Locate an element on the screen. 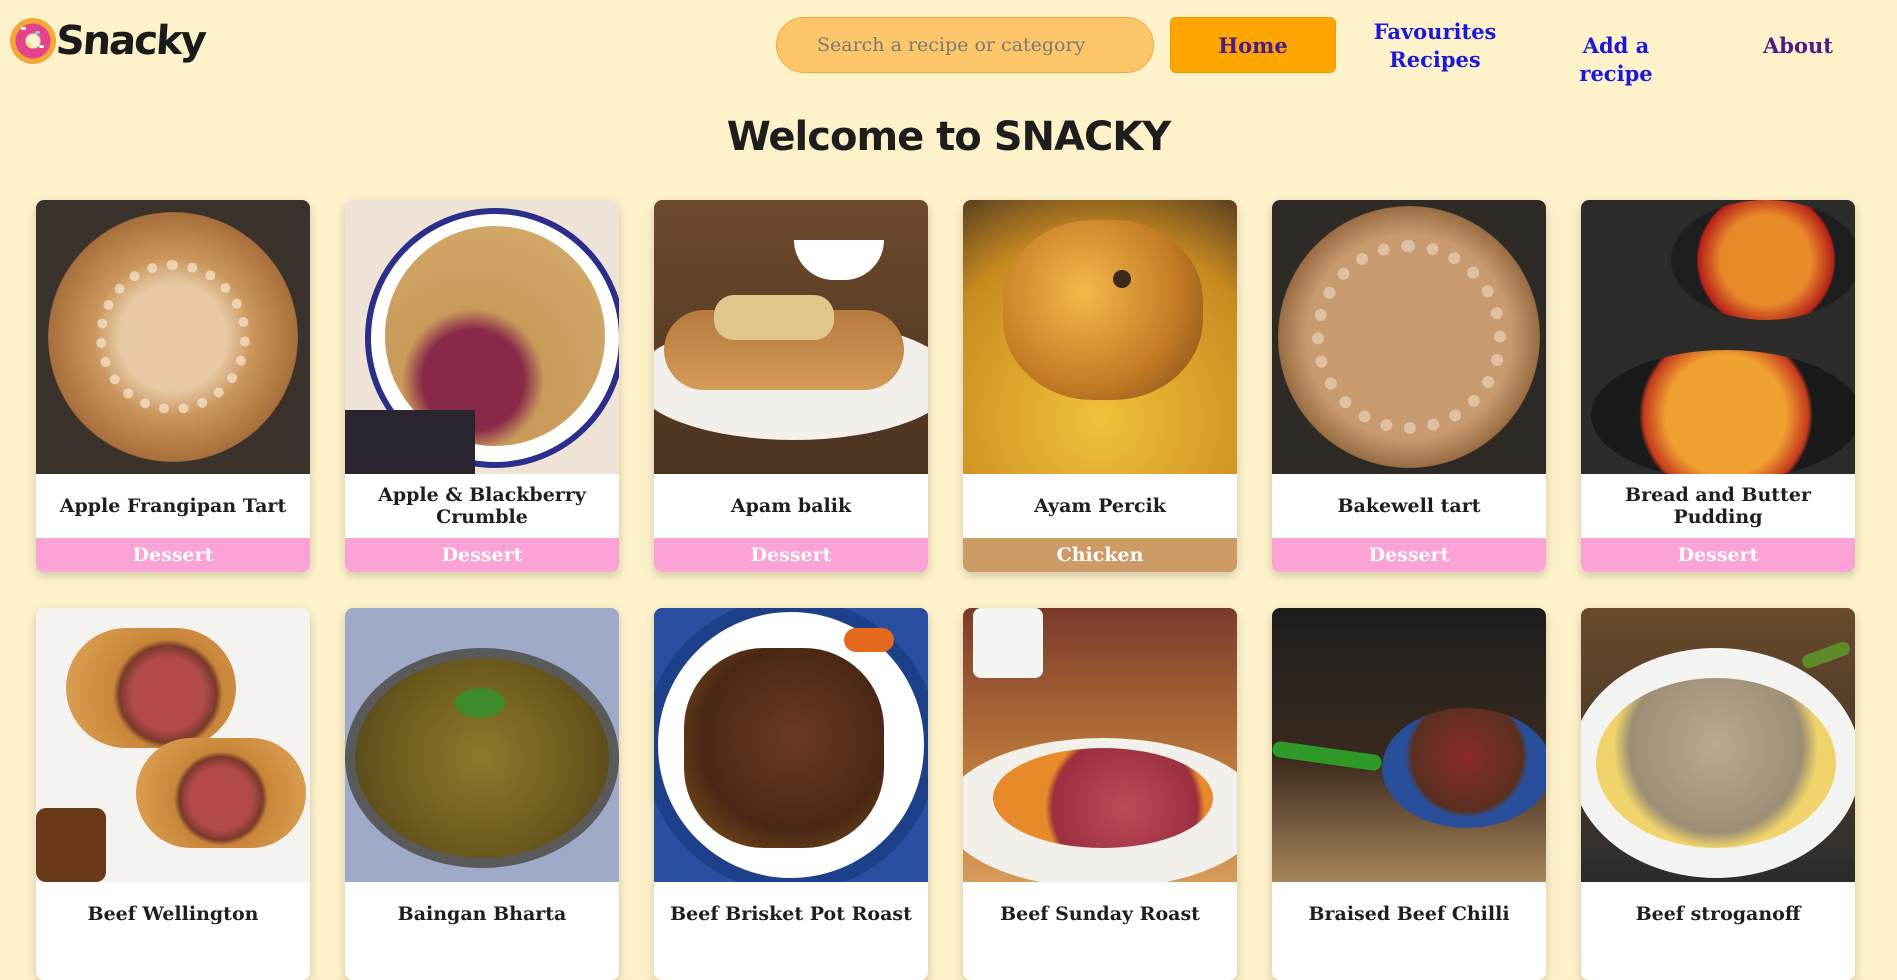 The image size is (1897, 980). recipe-card: Beef Sunday Roast is located at coordinates (1100, 794).